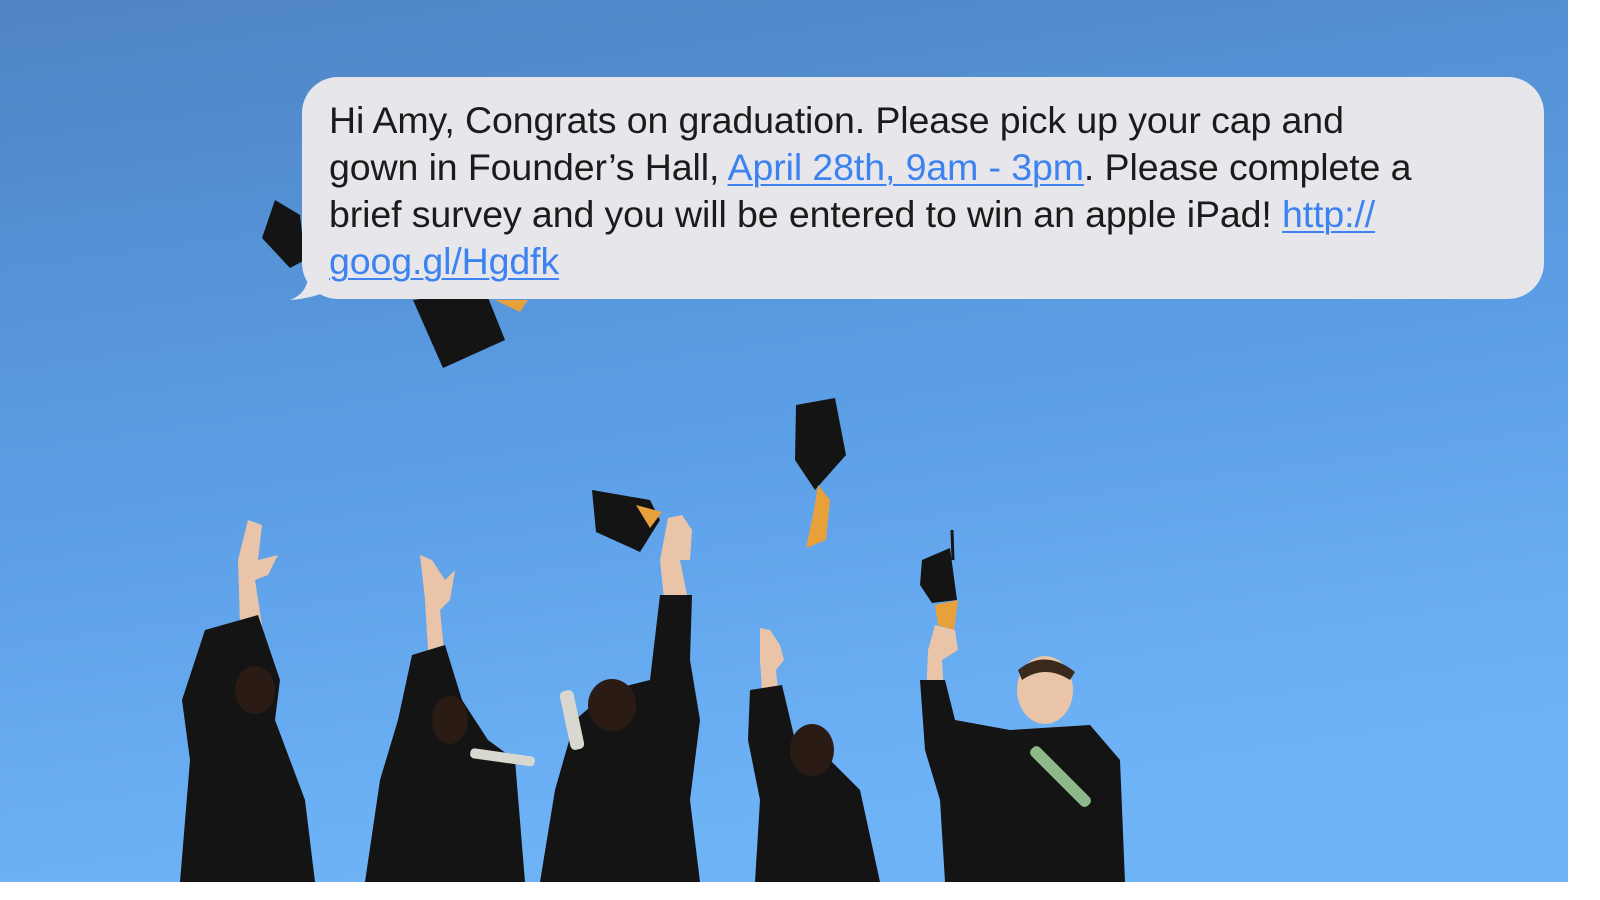  What do you see at coordinates (923, 261) in the screenshot?
I see `message-line: goog.gl/Hgdfk` at bounding box center [923, 261].